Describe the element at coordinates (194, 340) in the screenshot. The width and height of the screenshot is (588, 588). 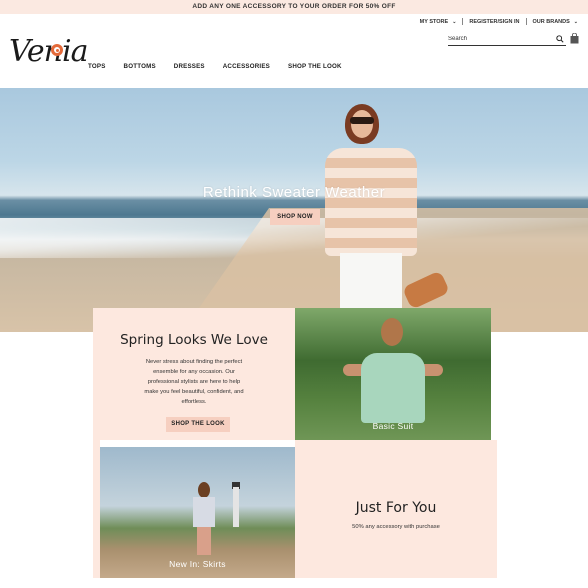
I see `spring-looks-title: Spring Looks We Love` at that location.